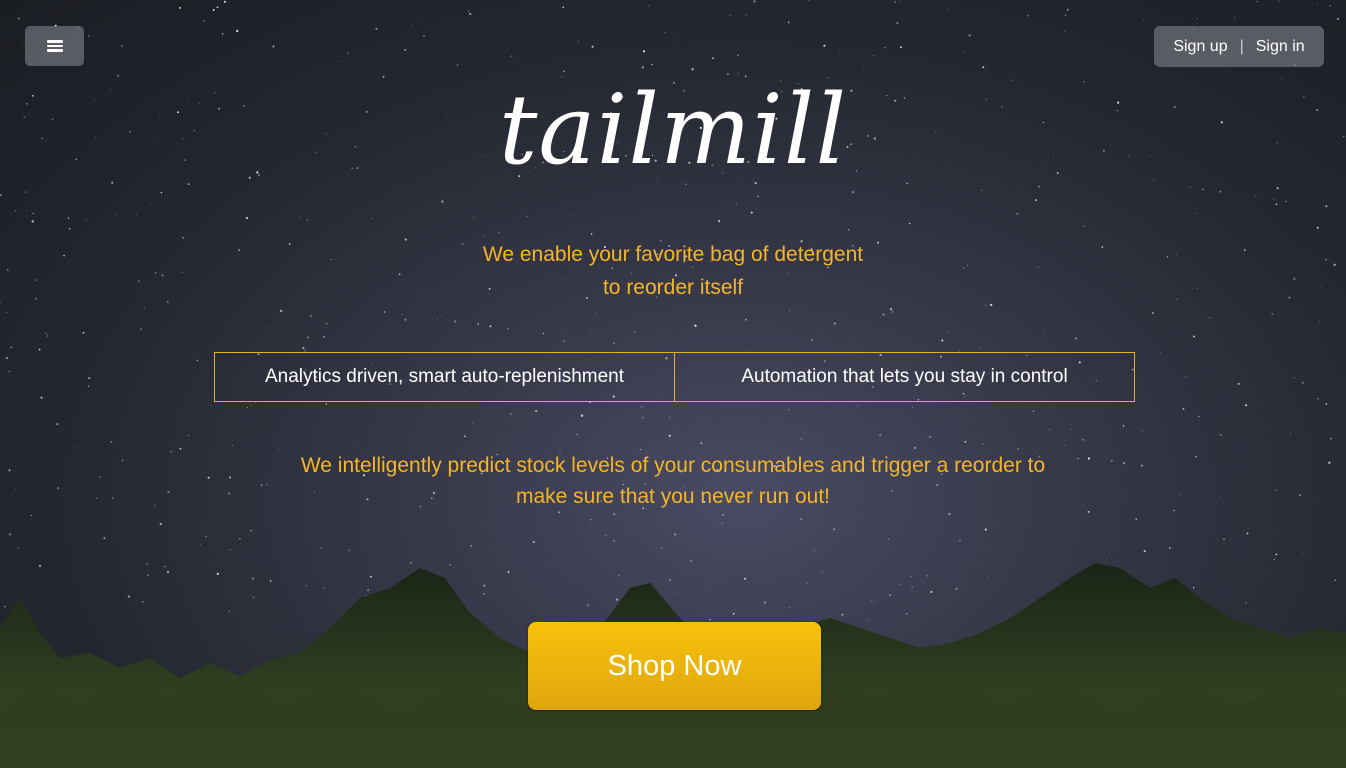 Image resolution: width=1346 pixels, height=768 pixels. Describe the element at coordinates (904, 377) in the screenshot. I see `feature-automation: Automation that lets you stay in control` at that location.